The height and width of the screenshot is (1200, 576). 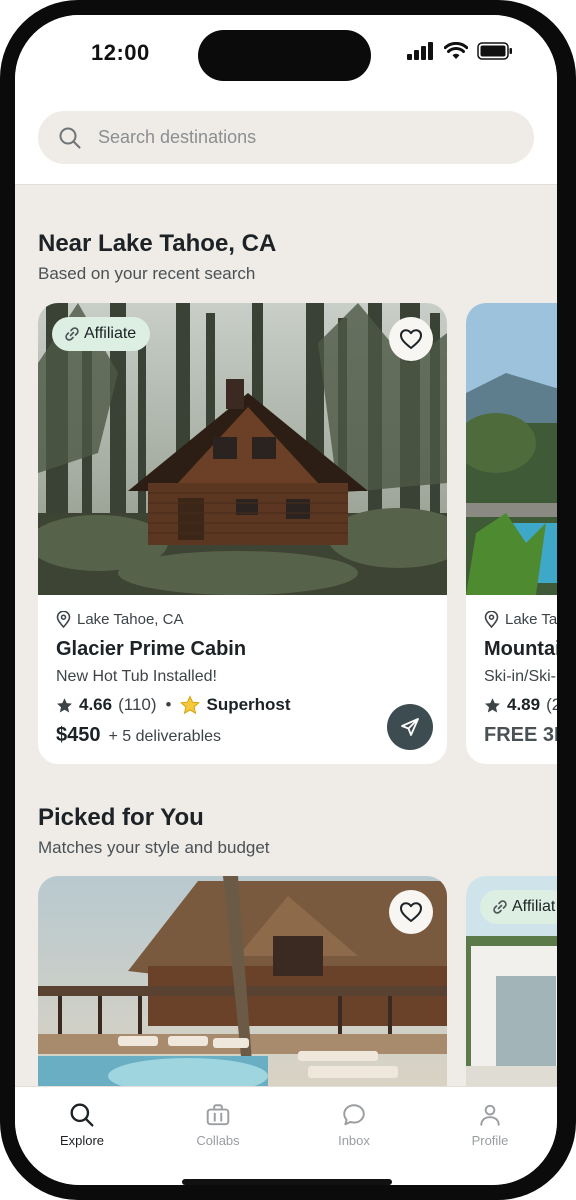 I want to click on affiliate-badge: Affiliat, so click(x=518, y=907).